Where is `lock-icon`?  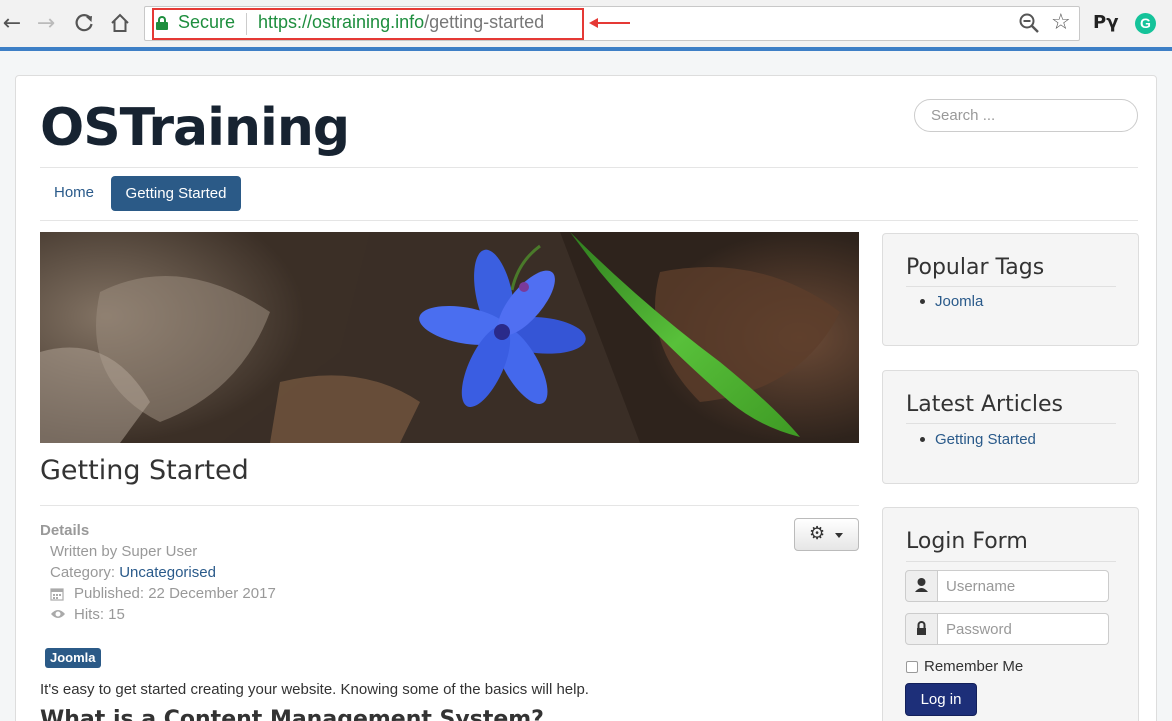 lock-icon is located at coordinates (921, 629).